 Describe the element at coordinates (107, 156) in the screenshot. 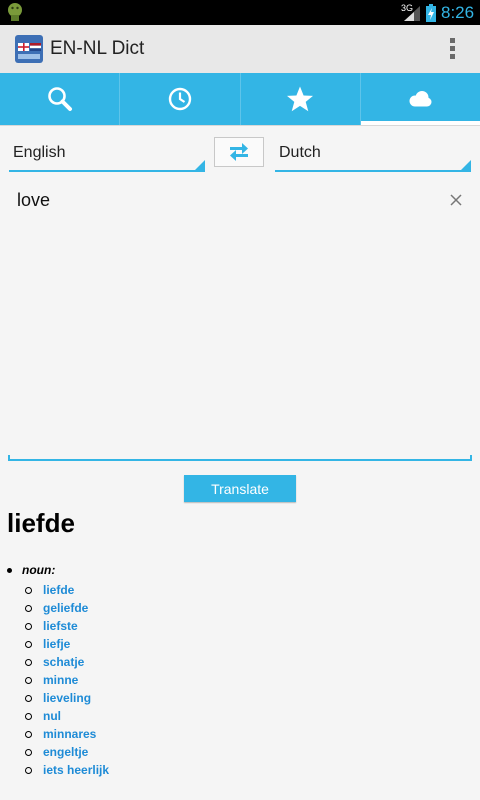

I see `source-language-spinner: English` at that location.